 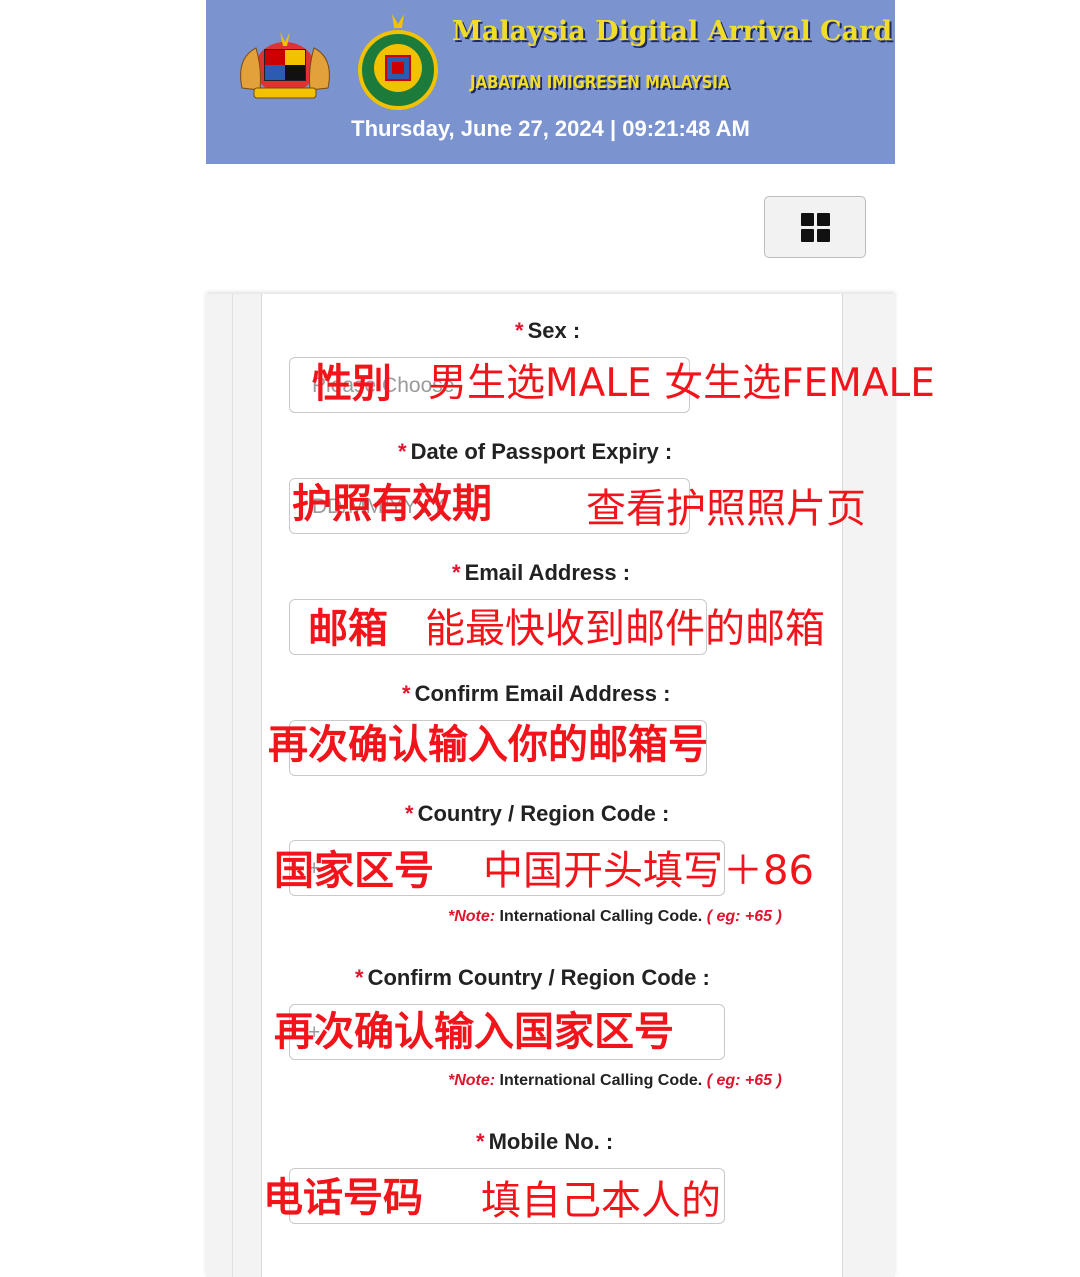 I want to click on banner-title: Malaysia Digital Arrival Card, so click(x=672, y=31).